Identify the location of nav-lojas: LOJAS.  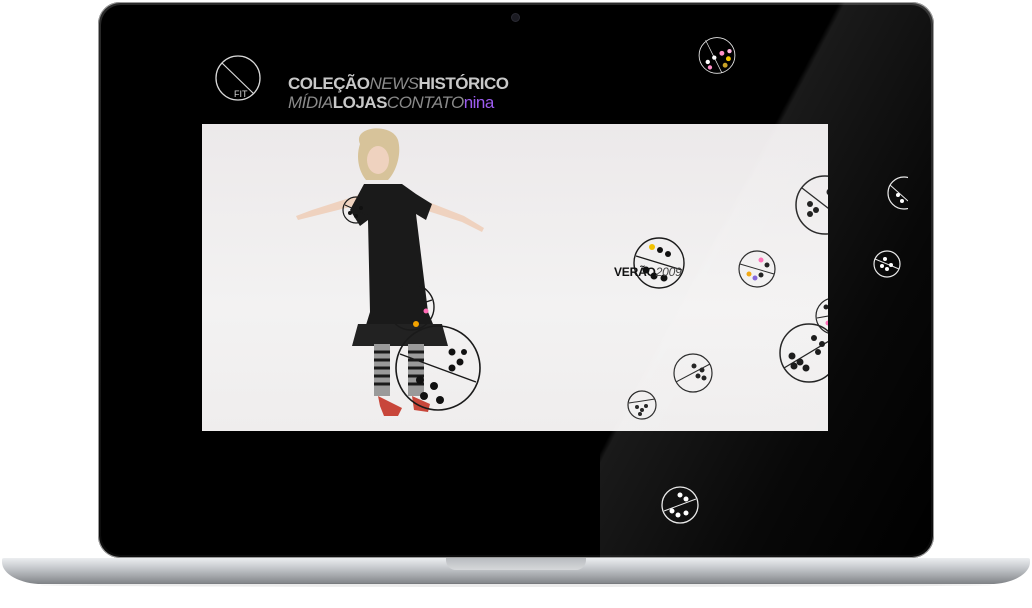
(360, 102).